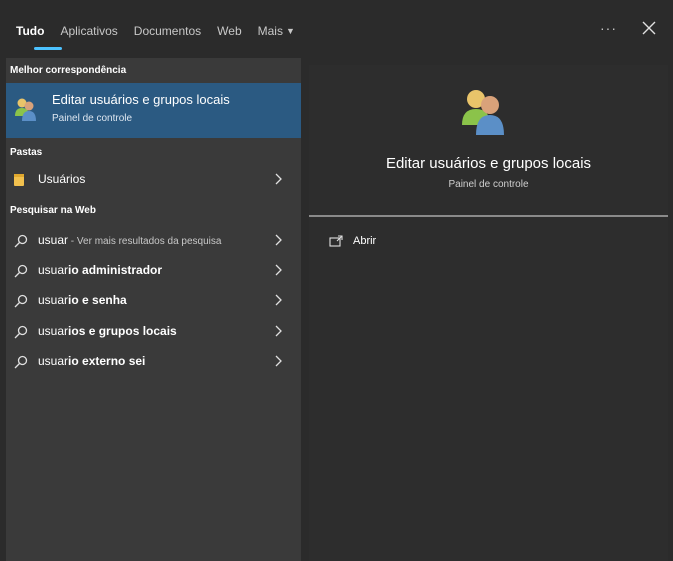  I want to click on more-options-icon: ···, so click(608, 28).